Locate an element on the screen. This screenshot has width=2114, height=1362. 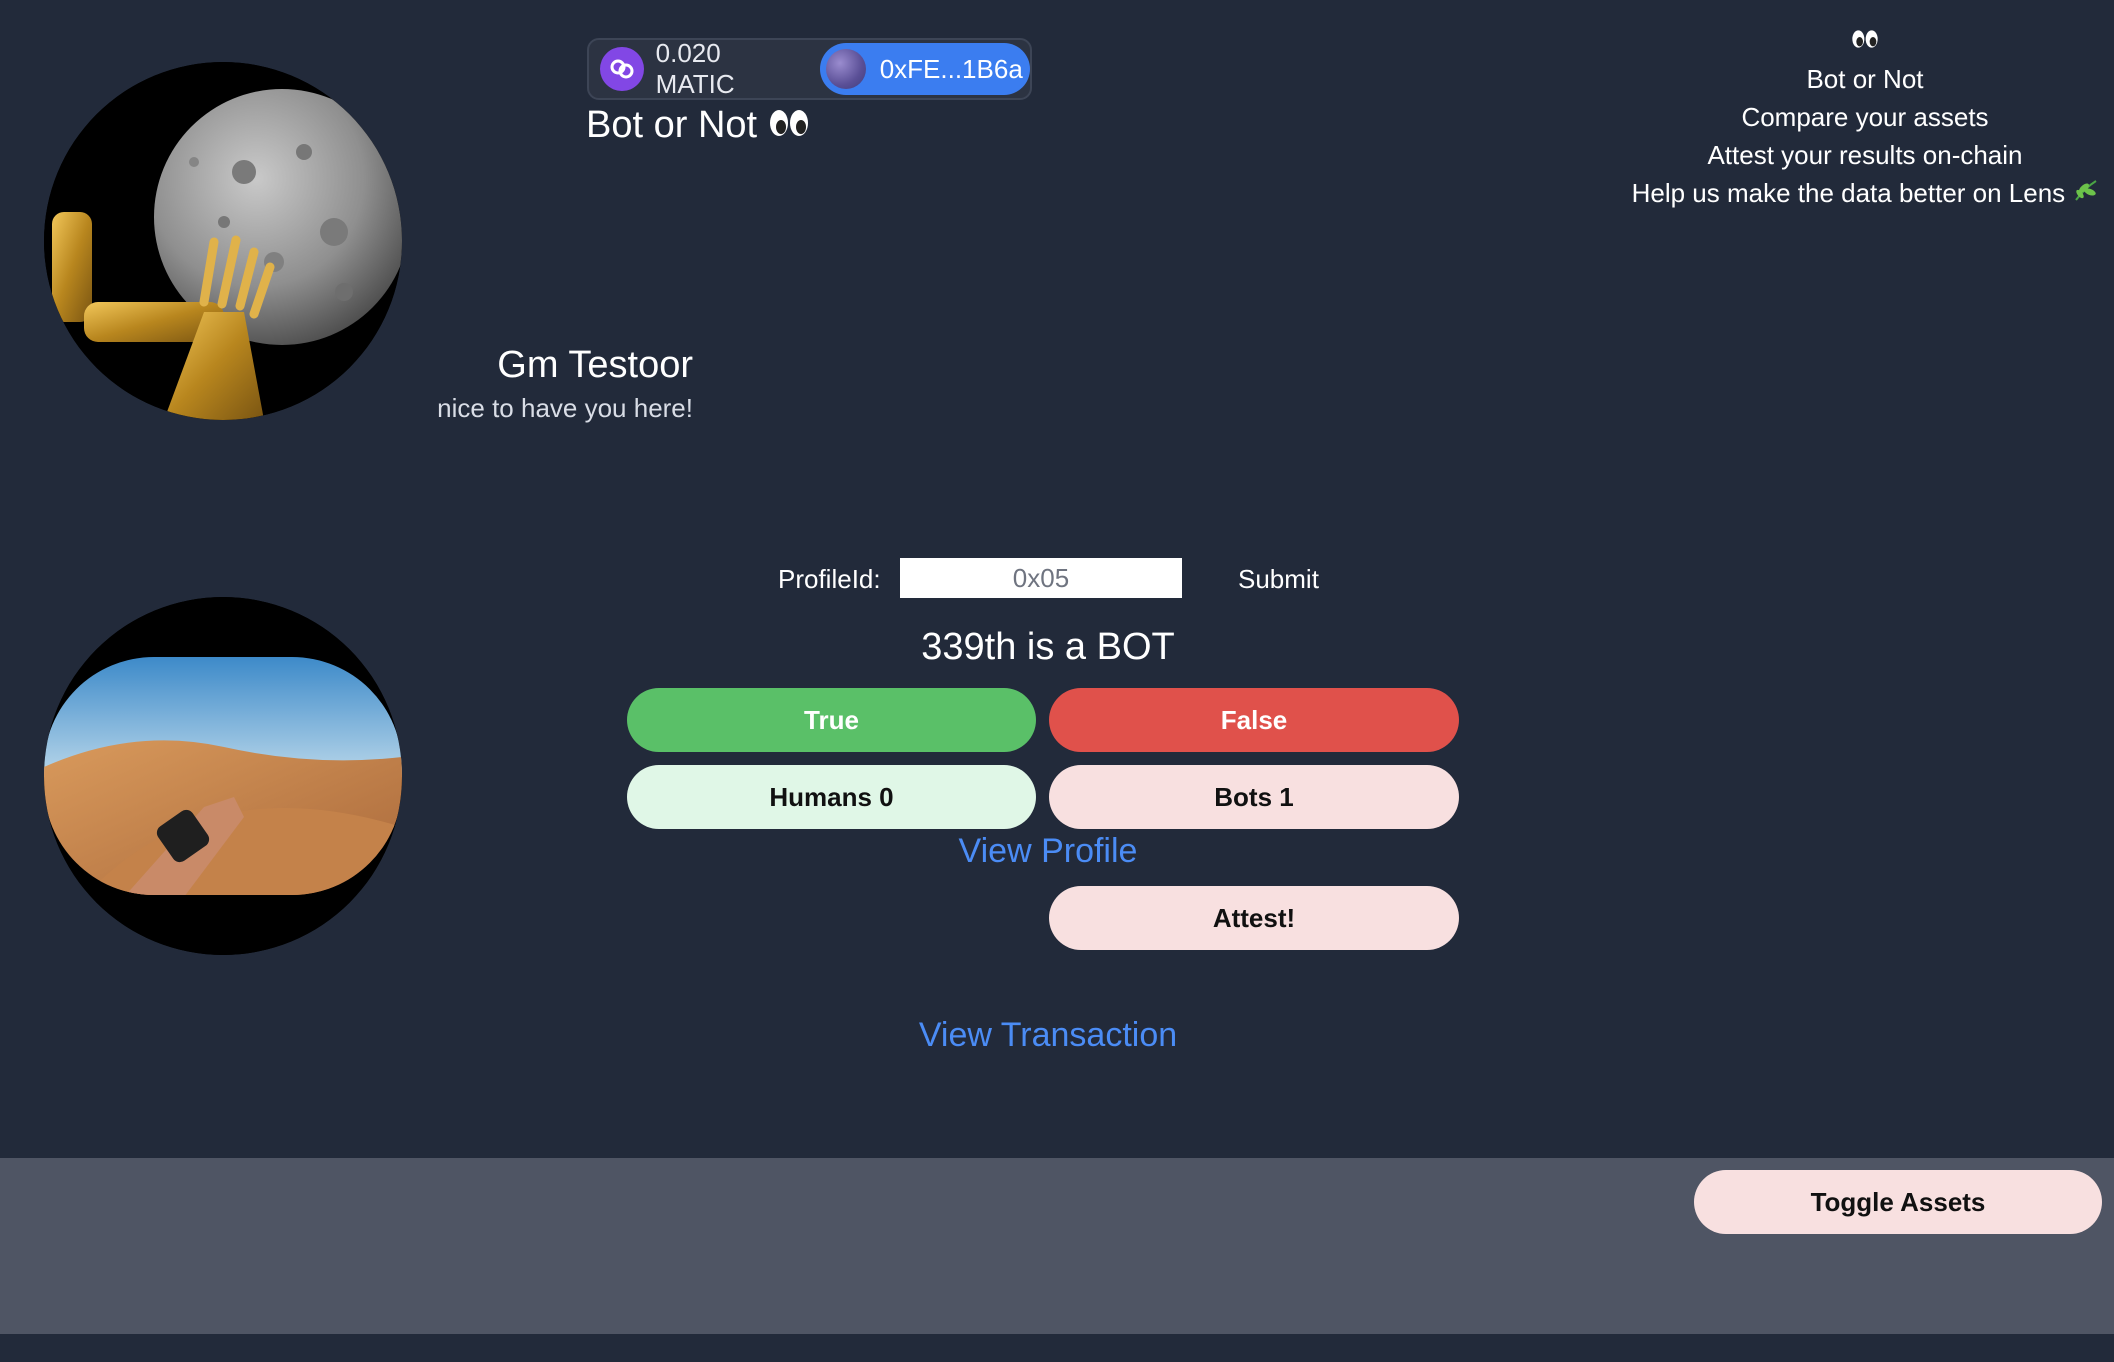
toggle-assets-button: Toggle Assets is located at coordinates (1898, 1202).